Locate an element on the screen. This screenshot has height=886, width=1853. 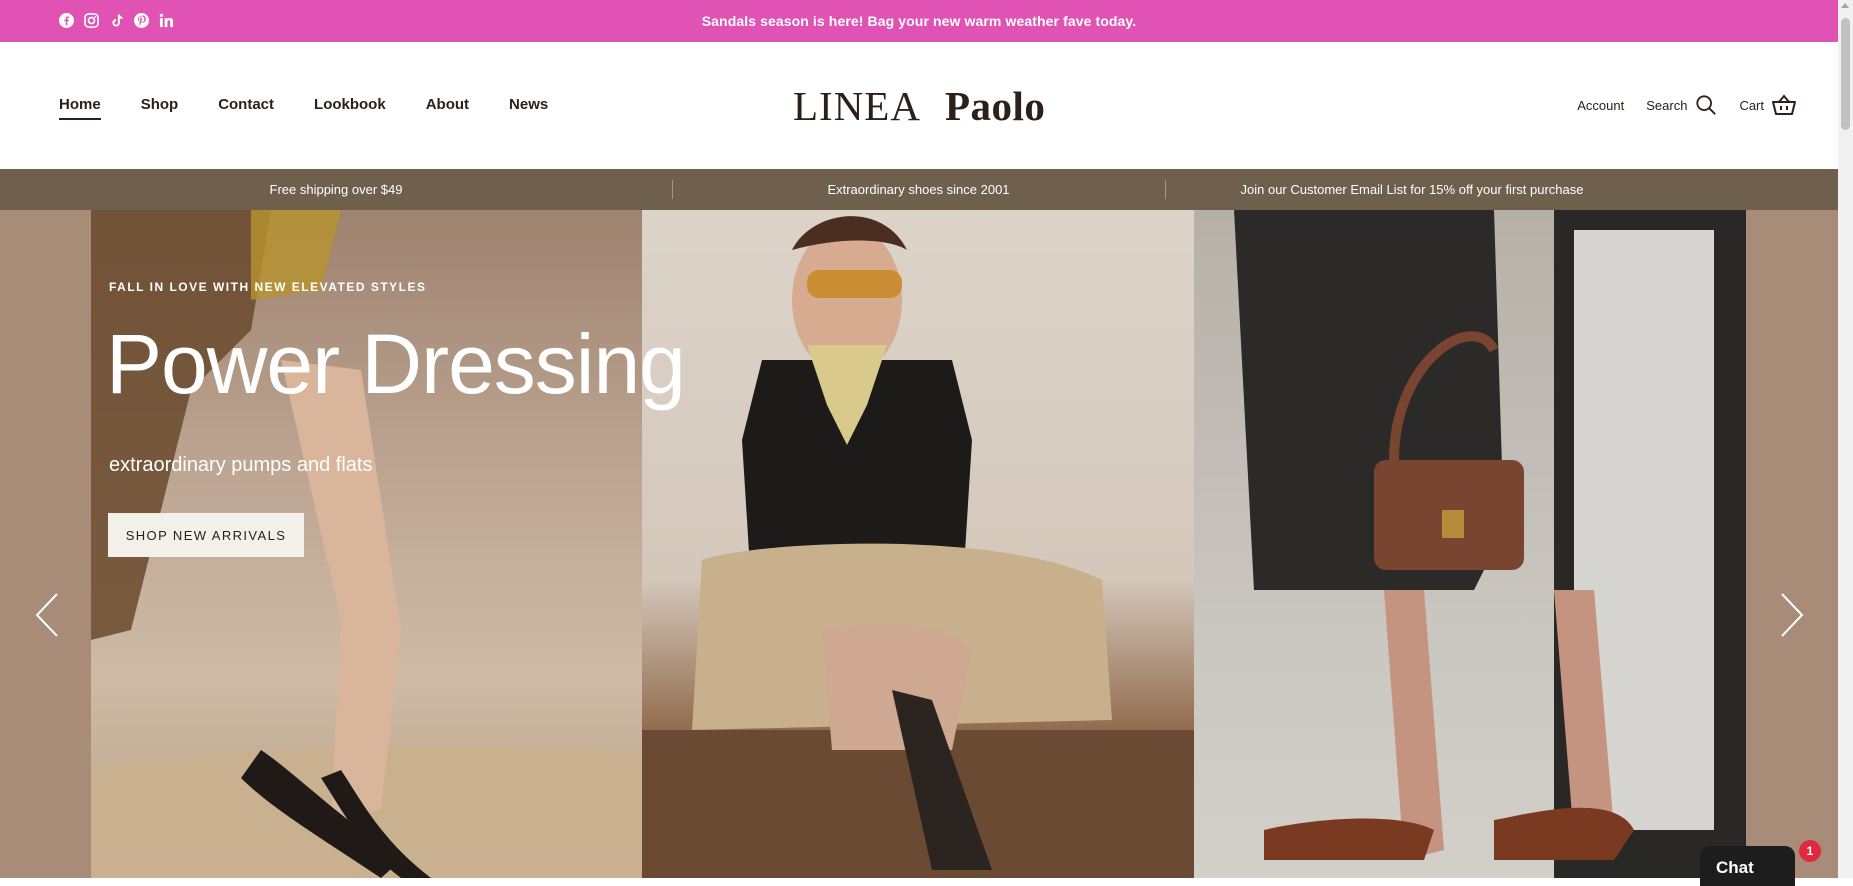
account-label: Account is located at coordinates (1601, 105).